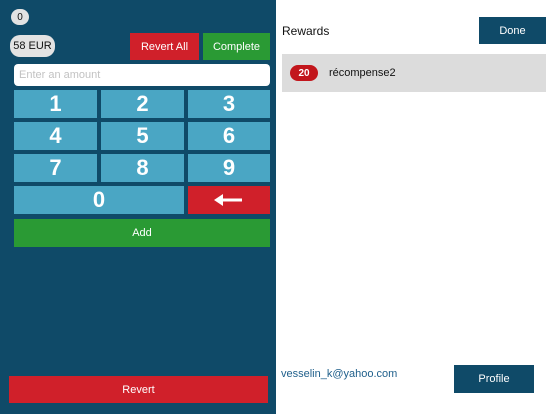 This screenshot has width=552, height=414. I want to click on reward-name: récompense2, so click(362, 73).